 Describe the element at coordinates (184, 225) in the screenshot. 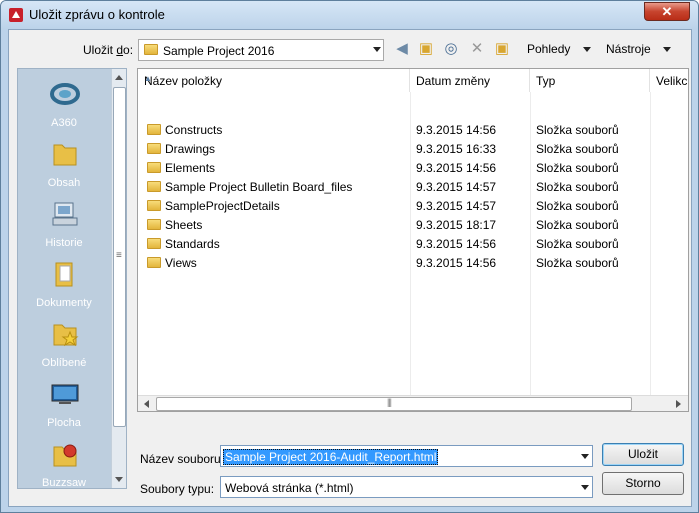

I see `row-name: Sheets` at that location.